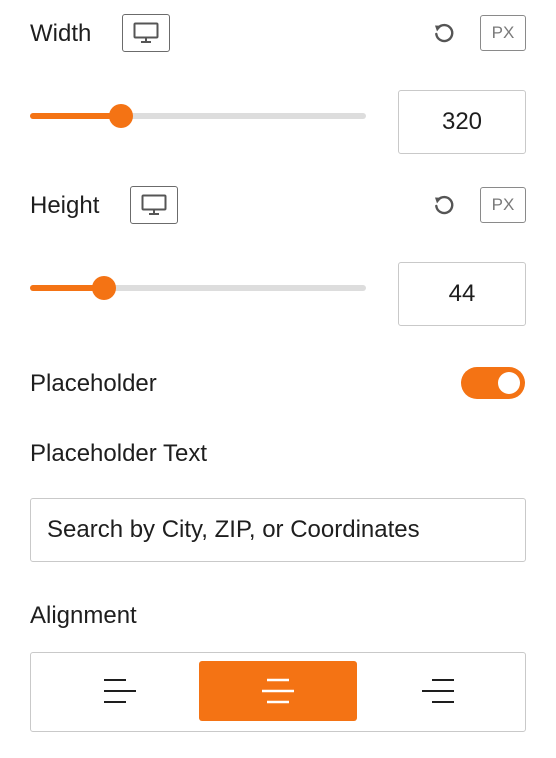 The height and width of the screenshot is (758, 556). I want to click on height-device-button, so click(154, 205).